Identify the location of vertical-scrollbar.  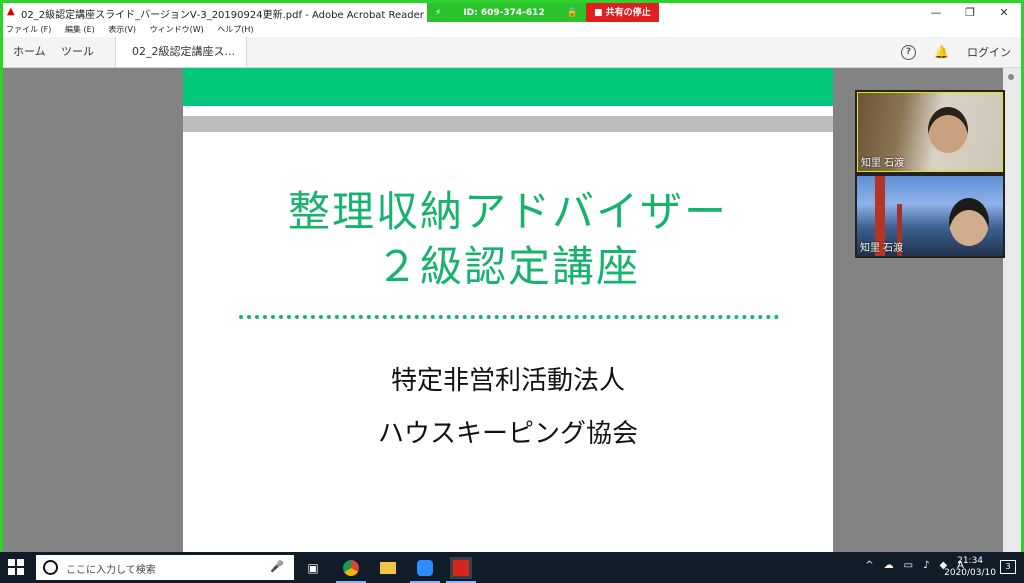
(1012, 311).